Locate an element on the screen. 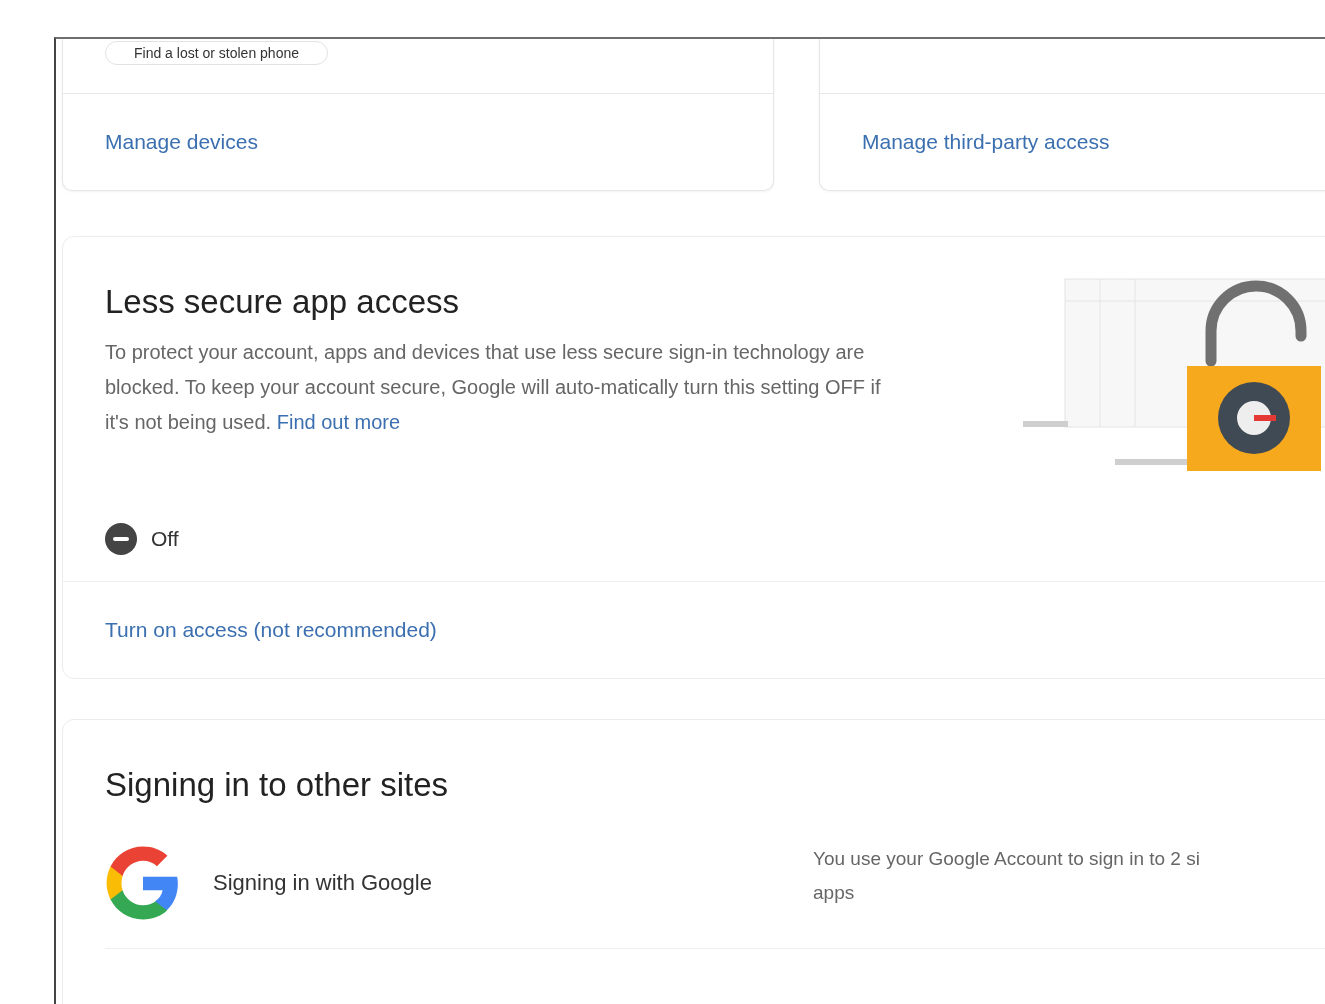  manage-devices-link: Manage devices is located at coordinates (181, 142).